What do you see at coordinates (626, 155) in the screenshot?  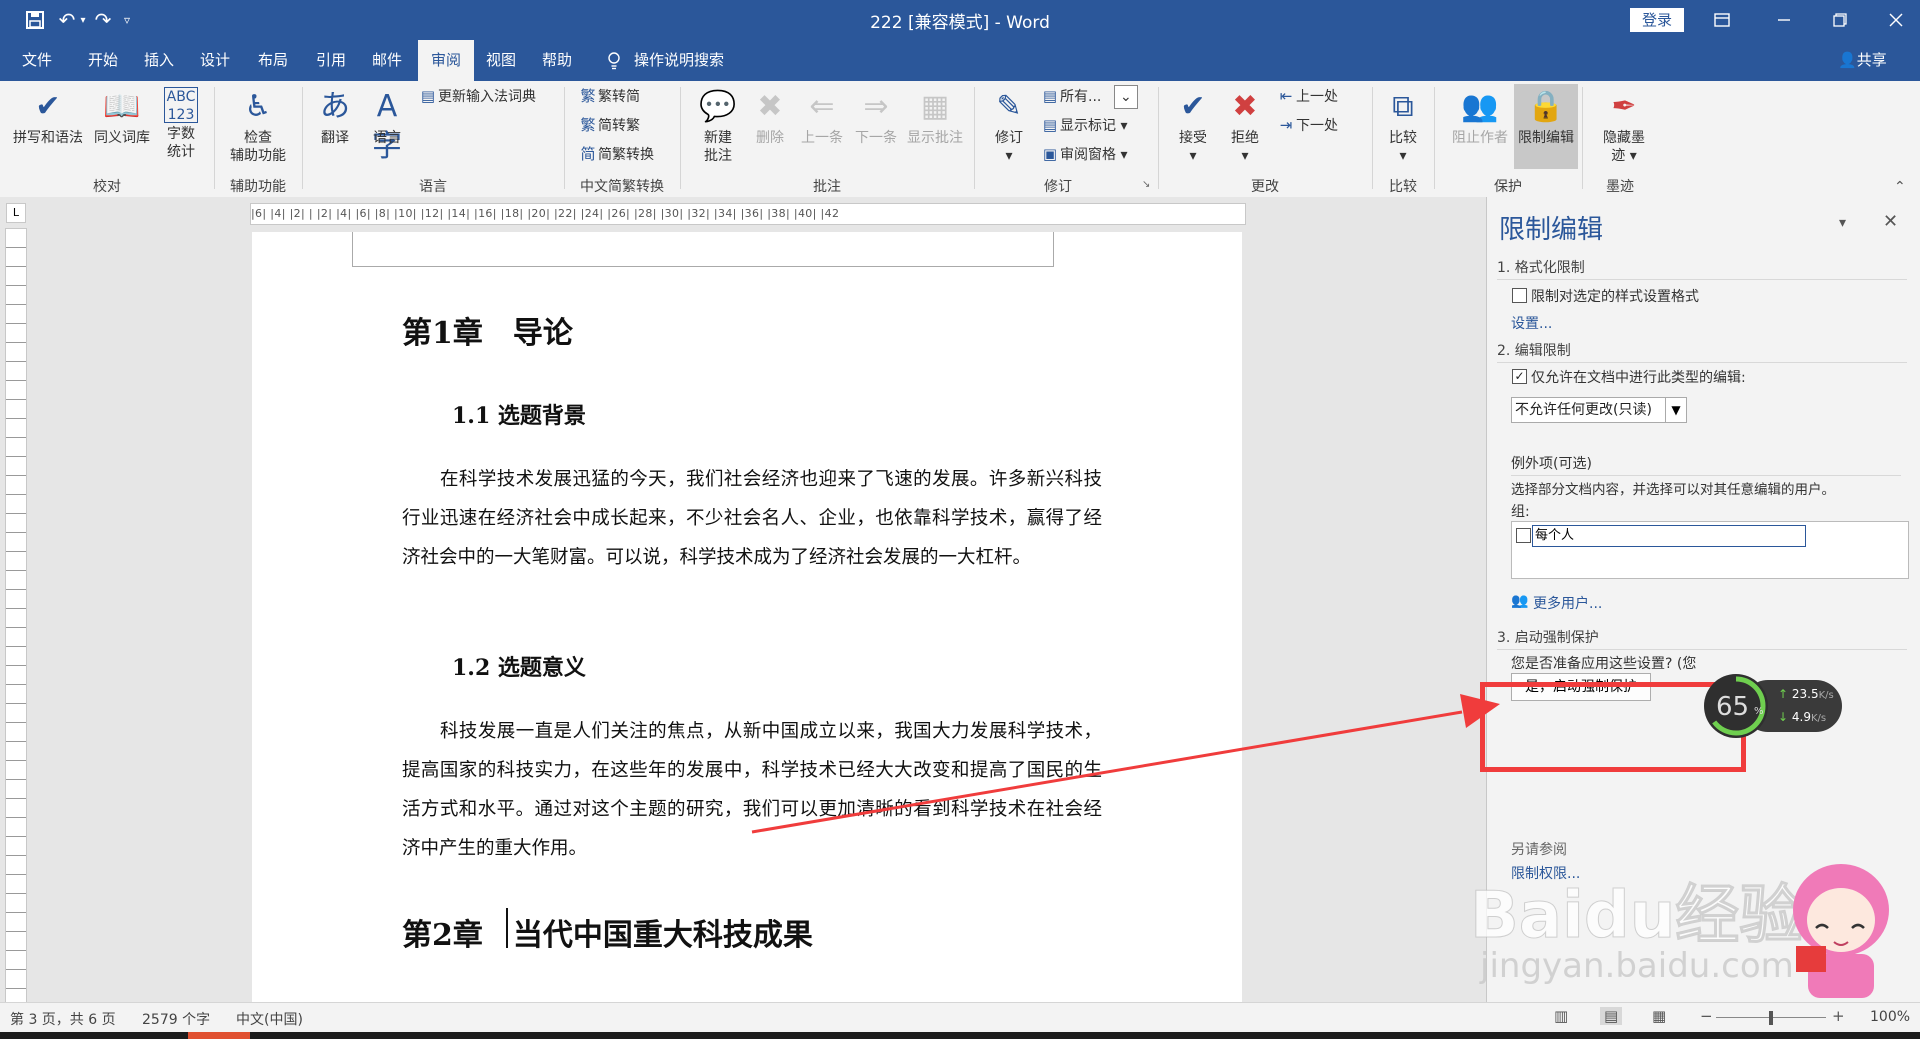 I see `chinese-convert-label: 简繁转换` at bounding box center [626, 155].